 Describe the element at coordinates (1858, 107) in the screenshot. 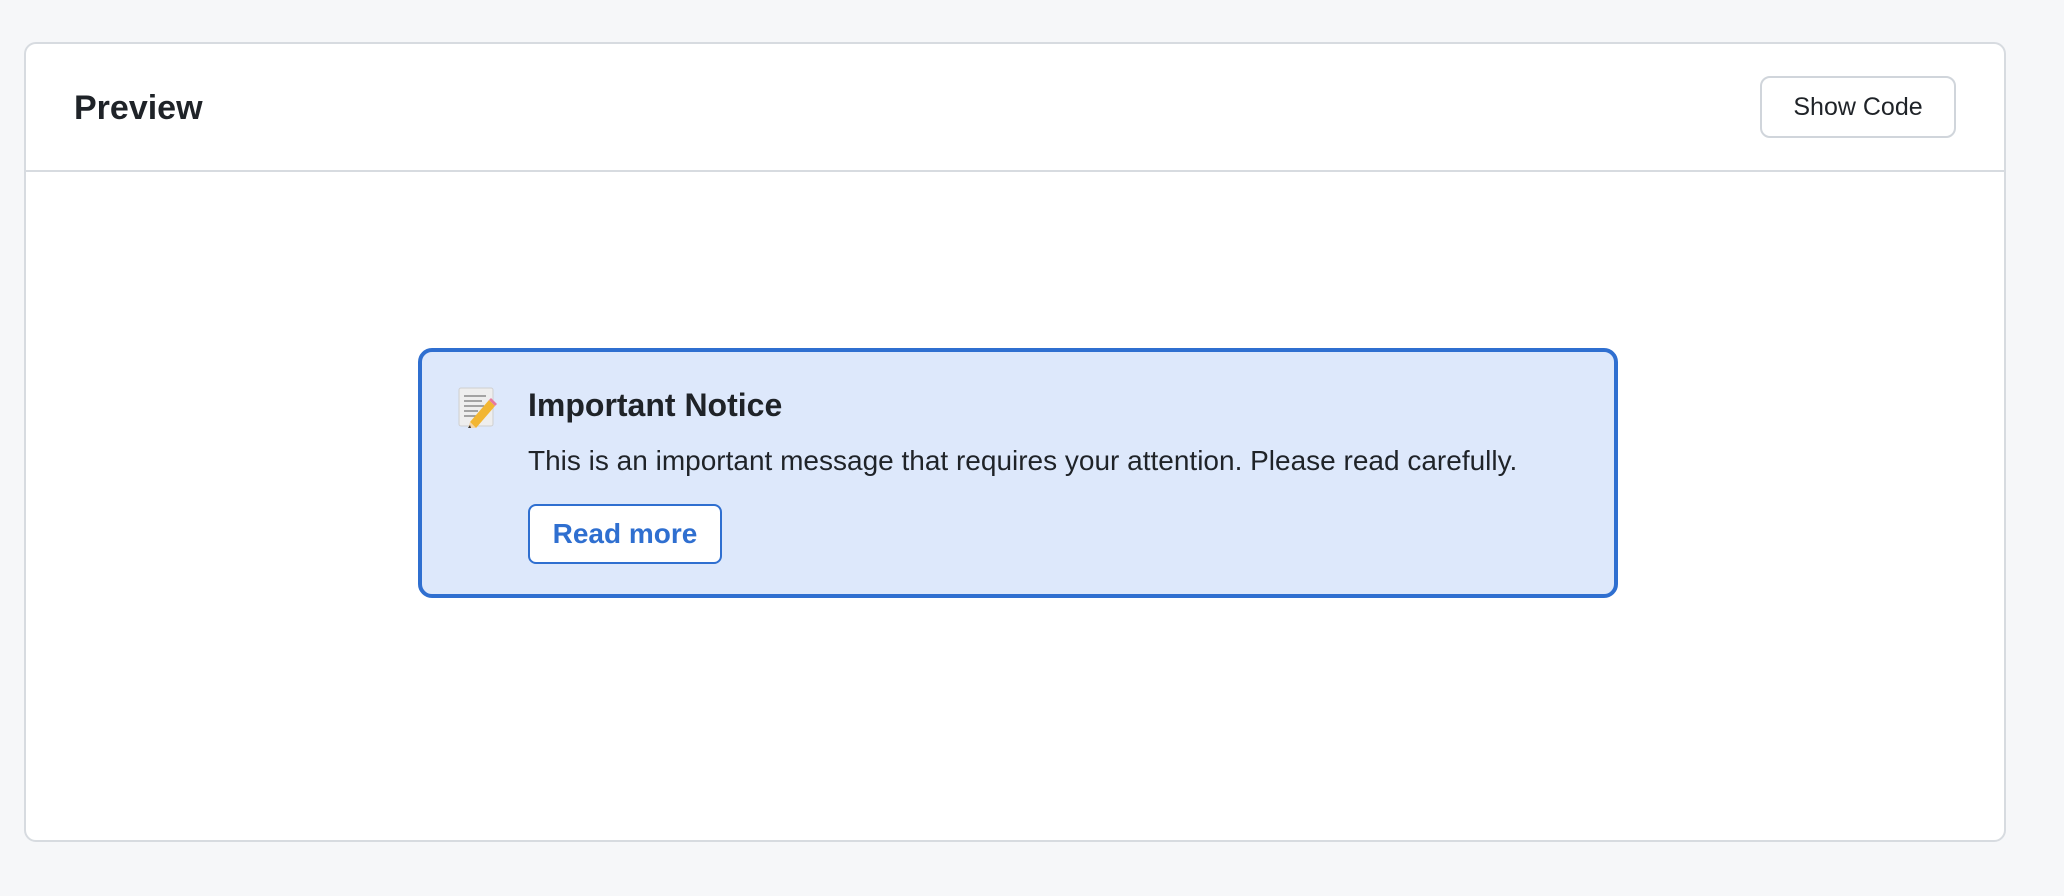

I see `show-code-button: Show Code` at that location.